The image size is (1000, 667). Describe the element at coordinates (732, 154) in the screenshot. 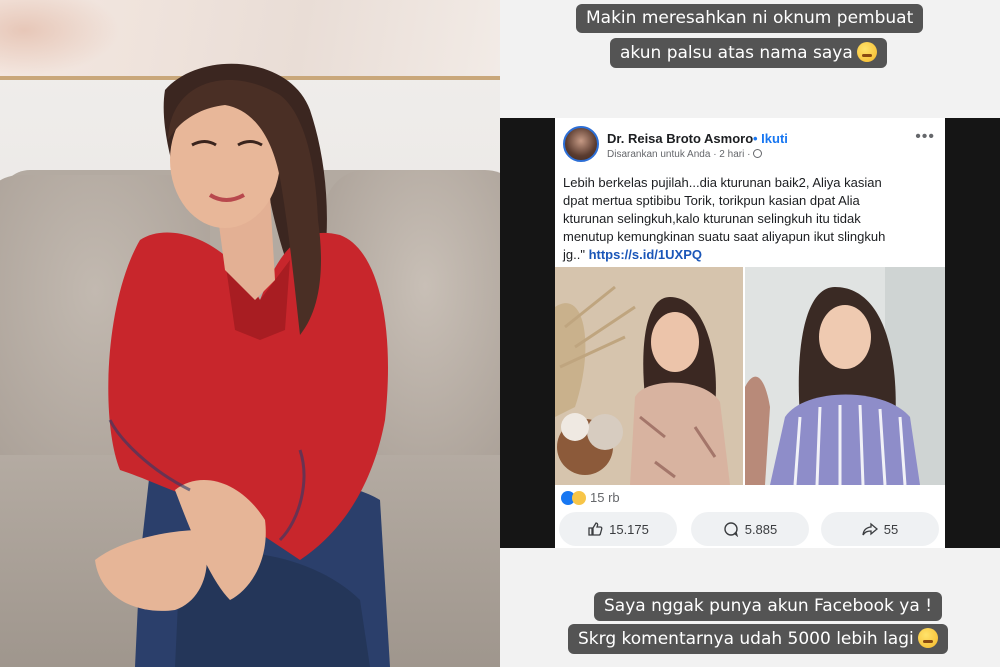

I see `post-time: · 2 hari ·` at that location.